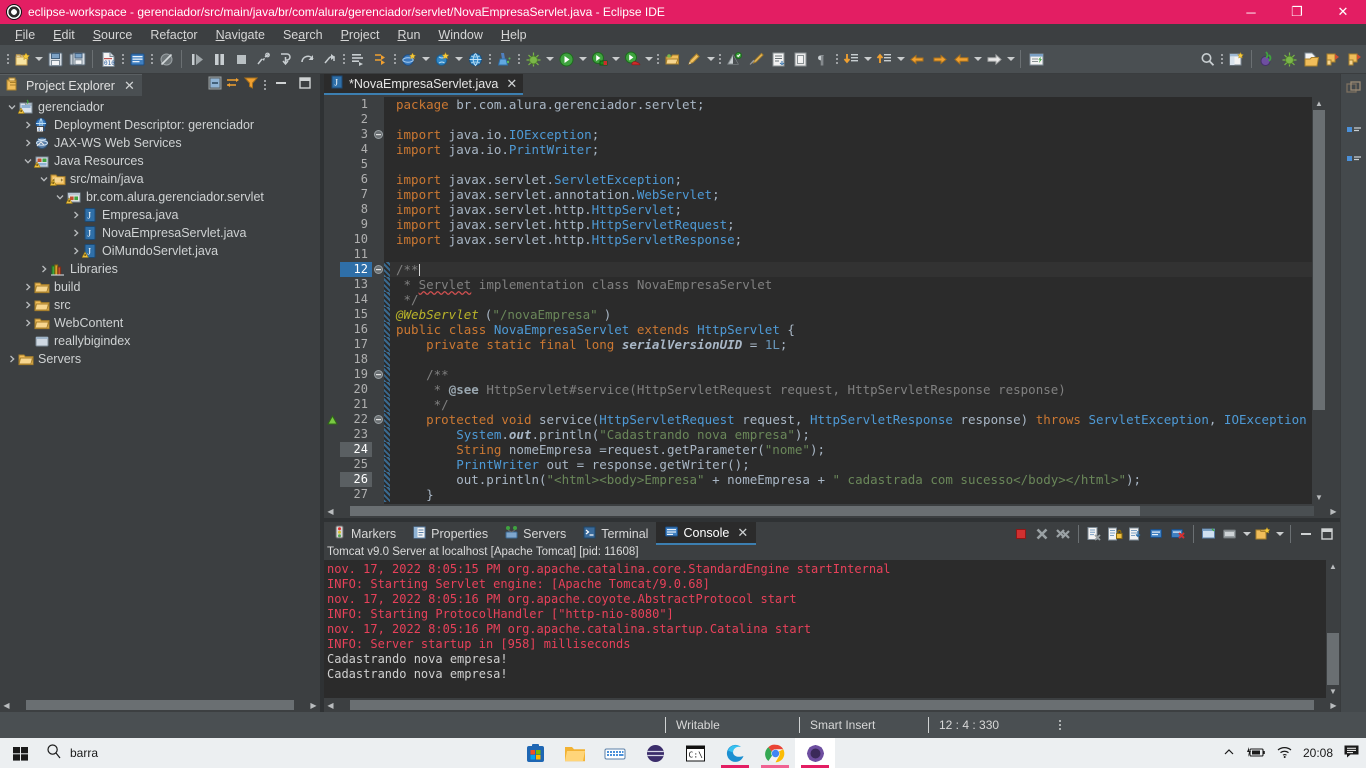 The width and height of the screenshot is (1366, 768). I want to click on tree-item: reallybigindex, so click(160, 341).